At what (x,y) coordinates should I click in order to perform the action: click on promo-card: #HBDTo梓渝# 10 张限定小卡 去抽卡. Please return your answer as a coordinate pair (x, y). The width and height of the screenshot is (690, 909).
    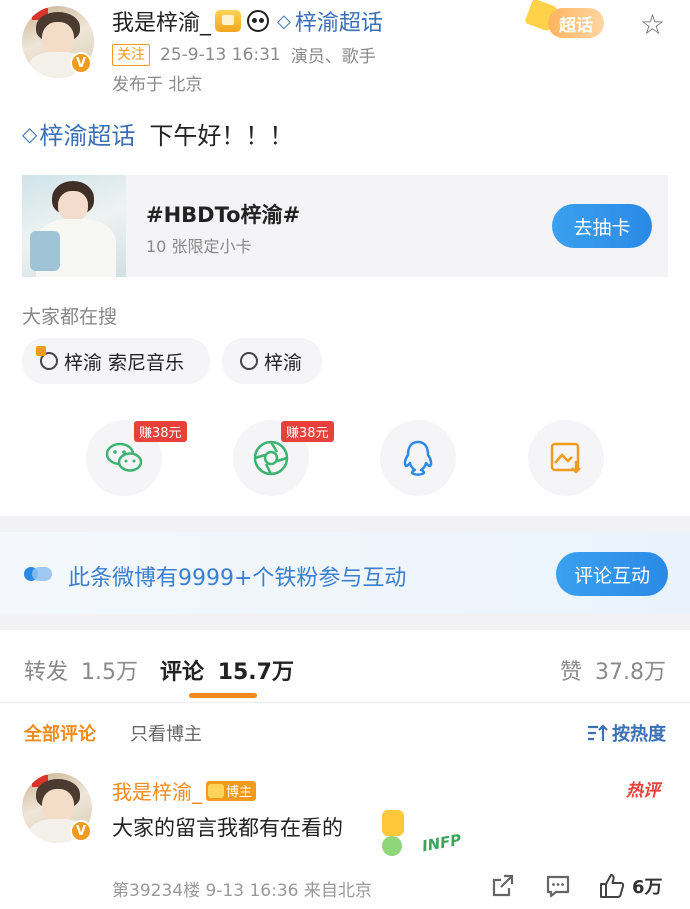
    Looking at the image, I should click on (345, 226).